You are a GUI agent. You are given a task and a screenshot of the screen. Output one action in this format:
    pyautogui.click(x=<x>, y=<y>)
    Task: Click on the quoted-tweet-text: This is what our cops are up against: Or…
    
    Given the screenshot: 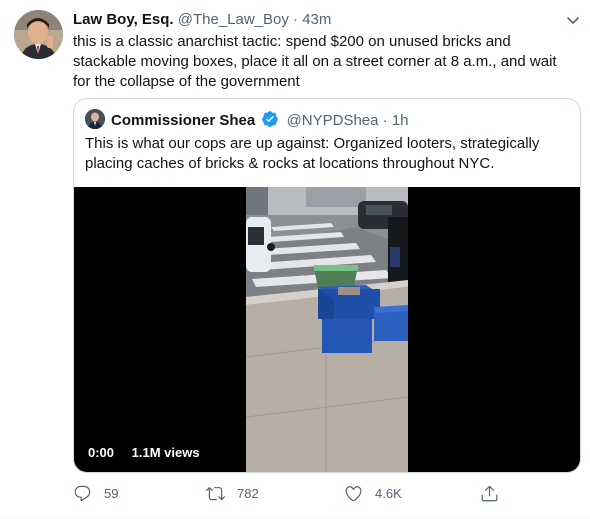 What is the action you would take?
    pyautogui.click(x=312, y=153)
    